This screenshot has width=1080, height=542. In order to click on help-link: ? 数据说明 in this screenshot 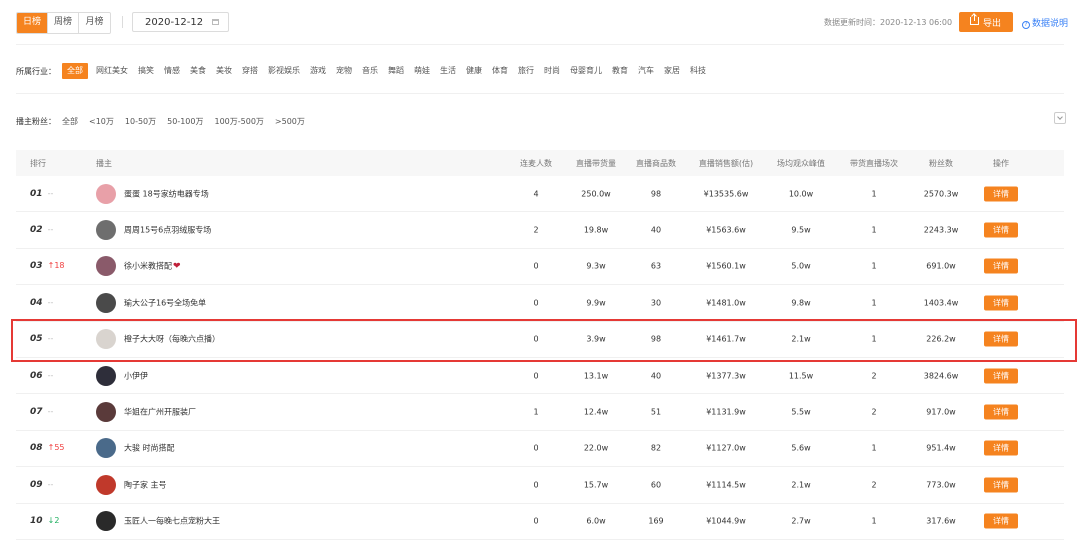, I will do `click(1045, 22)`.